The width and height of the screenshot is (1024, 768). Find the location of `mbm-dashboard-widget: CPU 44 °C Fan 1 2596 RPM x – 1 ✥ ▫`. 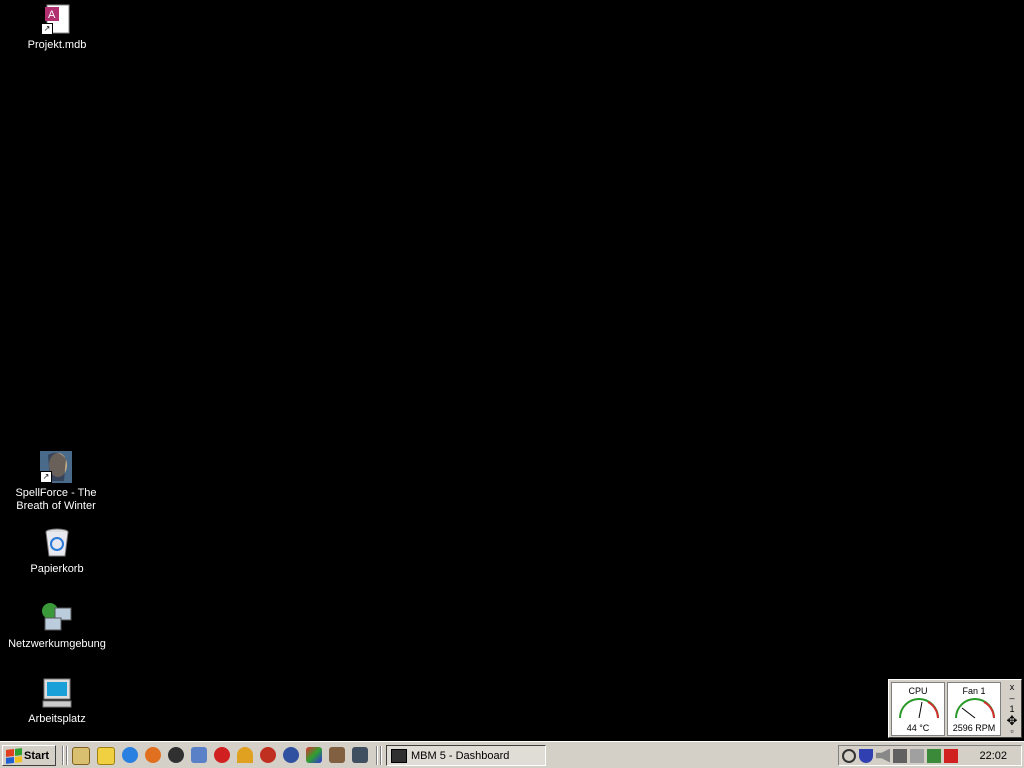

mbm-dashboard-widget: CPU 44 °C Fan 1 2596 RPM x – 1 ✥ ▫ is located at coordinates (955, 708).